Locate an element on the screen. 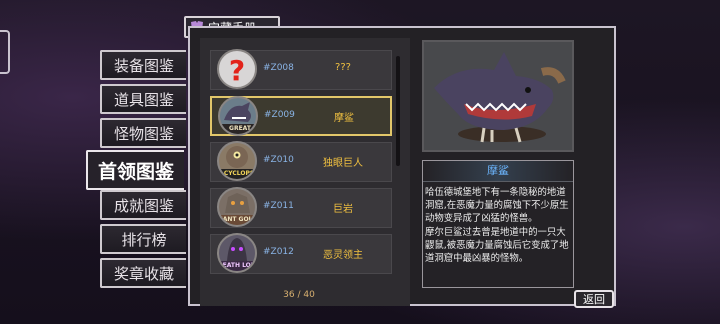 This screenshot has width=720, height=324. boss-banner: GIANT GOLEM is located at coordinates (237, 220).